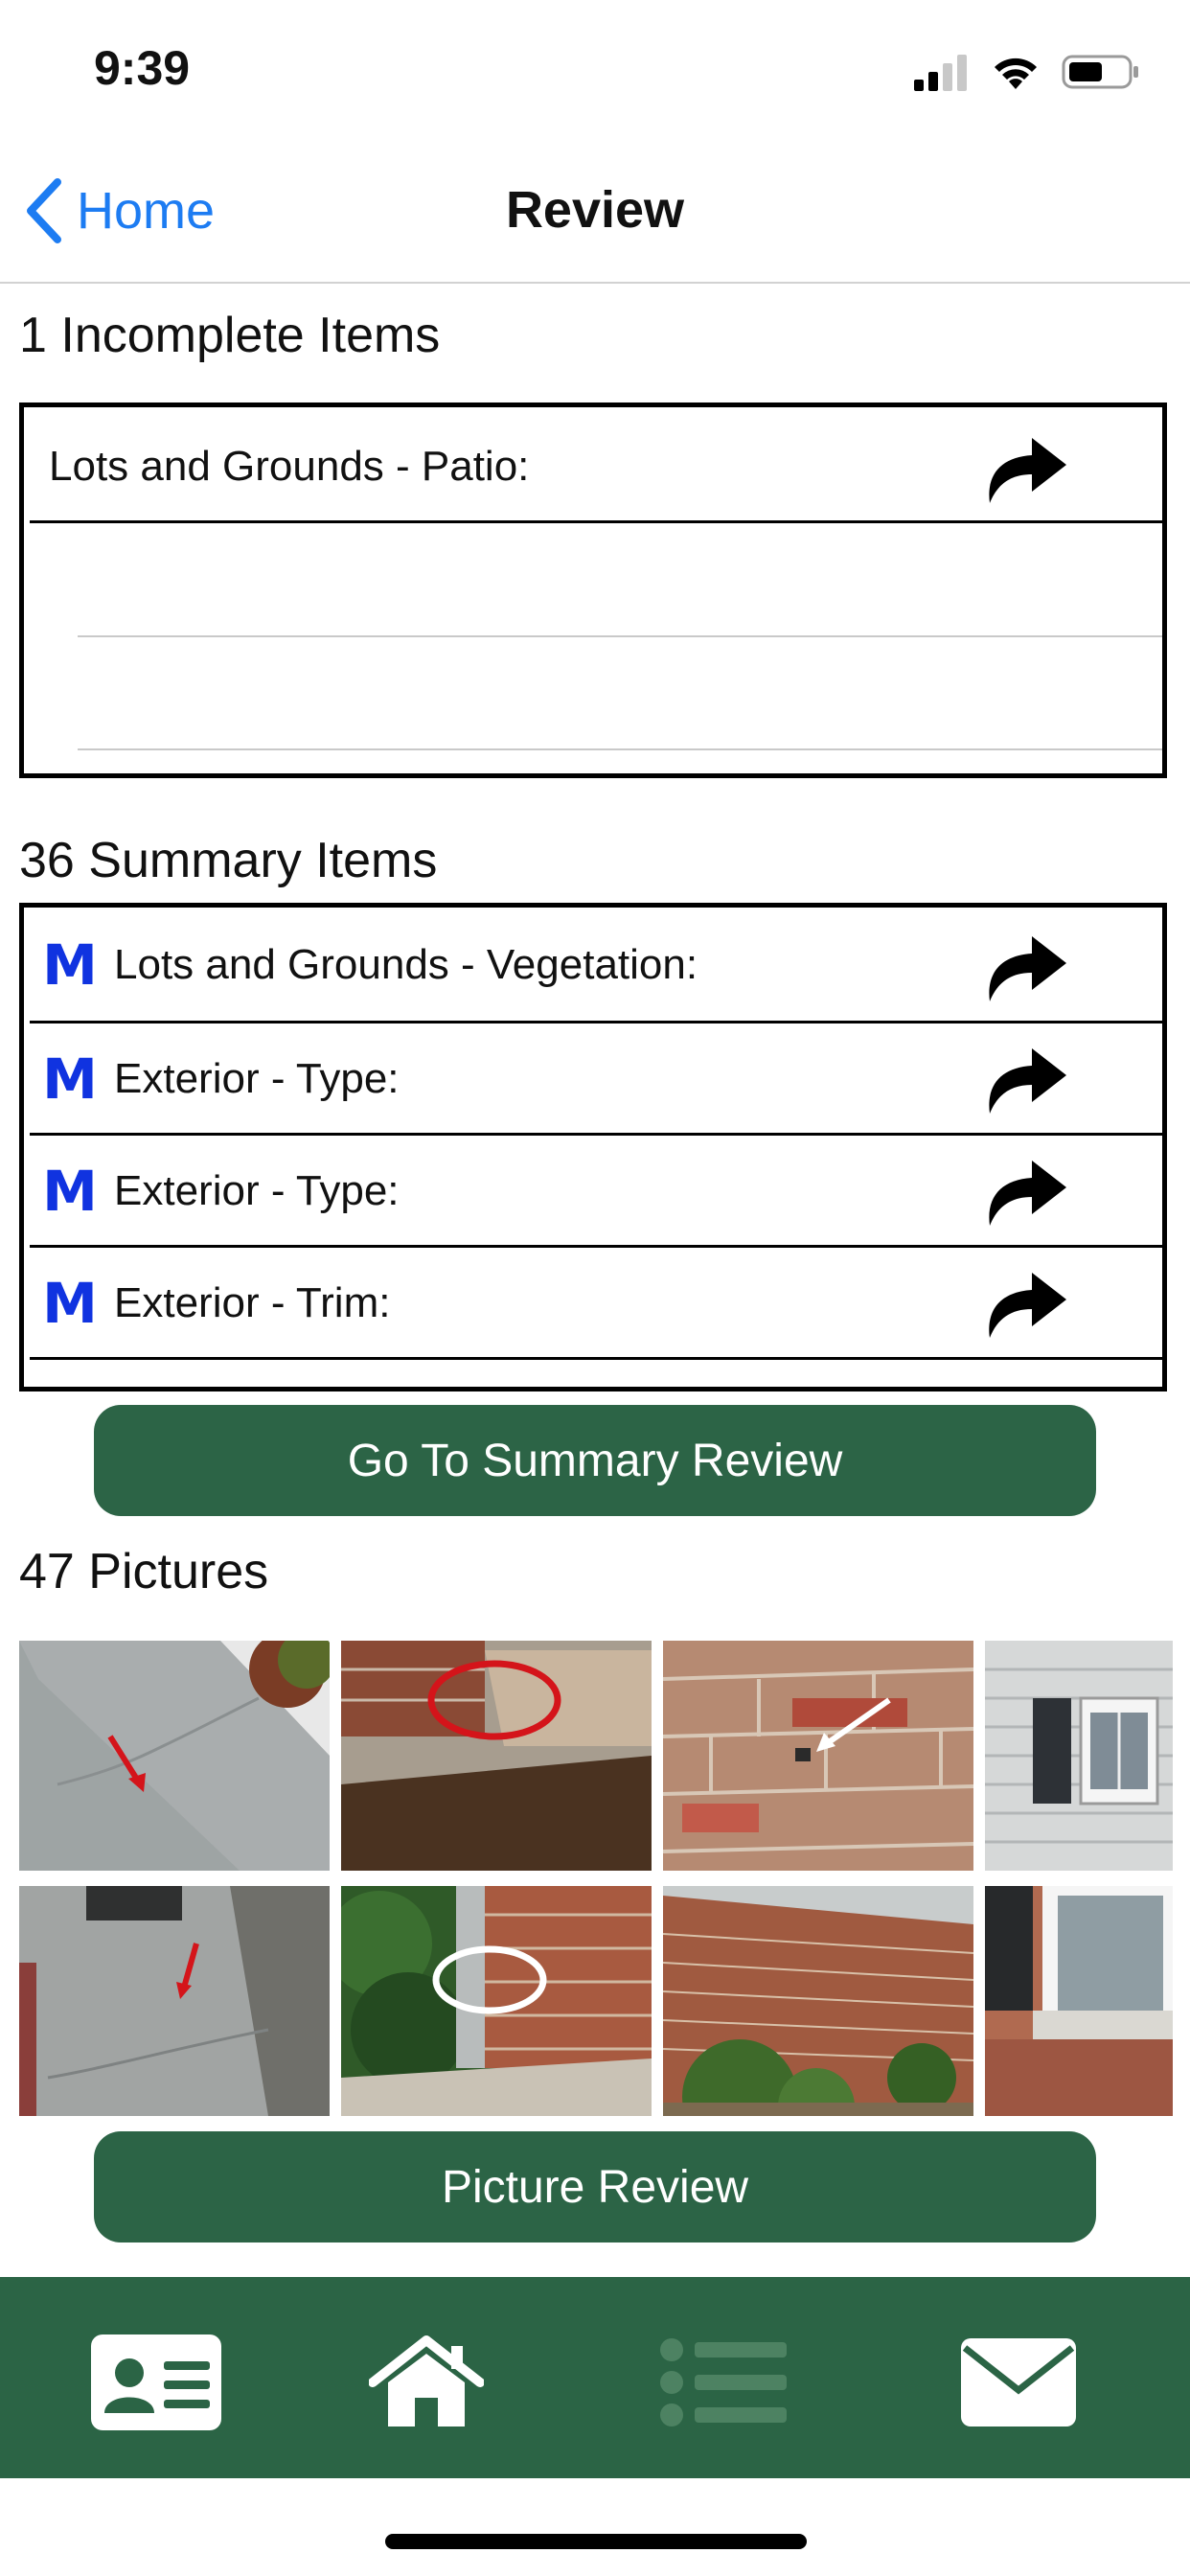 The height and width of the screenshot is (2576, 1190). What do you see at coordinates (175, 2001) in the screenshot?
I see `photo-thumbnail-walkway-crack` at bounding box center [175, 2001].